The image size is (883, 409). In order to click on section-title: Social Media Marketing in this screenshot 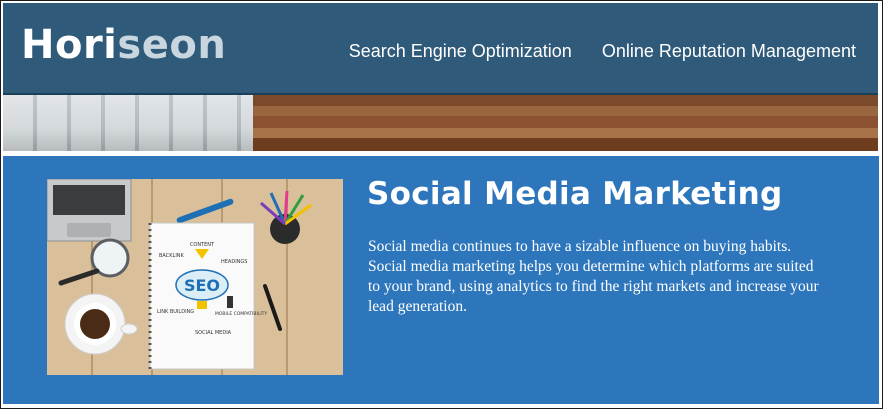, I will do `click(575, 194)`.